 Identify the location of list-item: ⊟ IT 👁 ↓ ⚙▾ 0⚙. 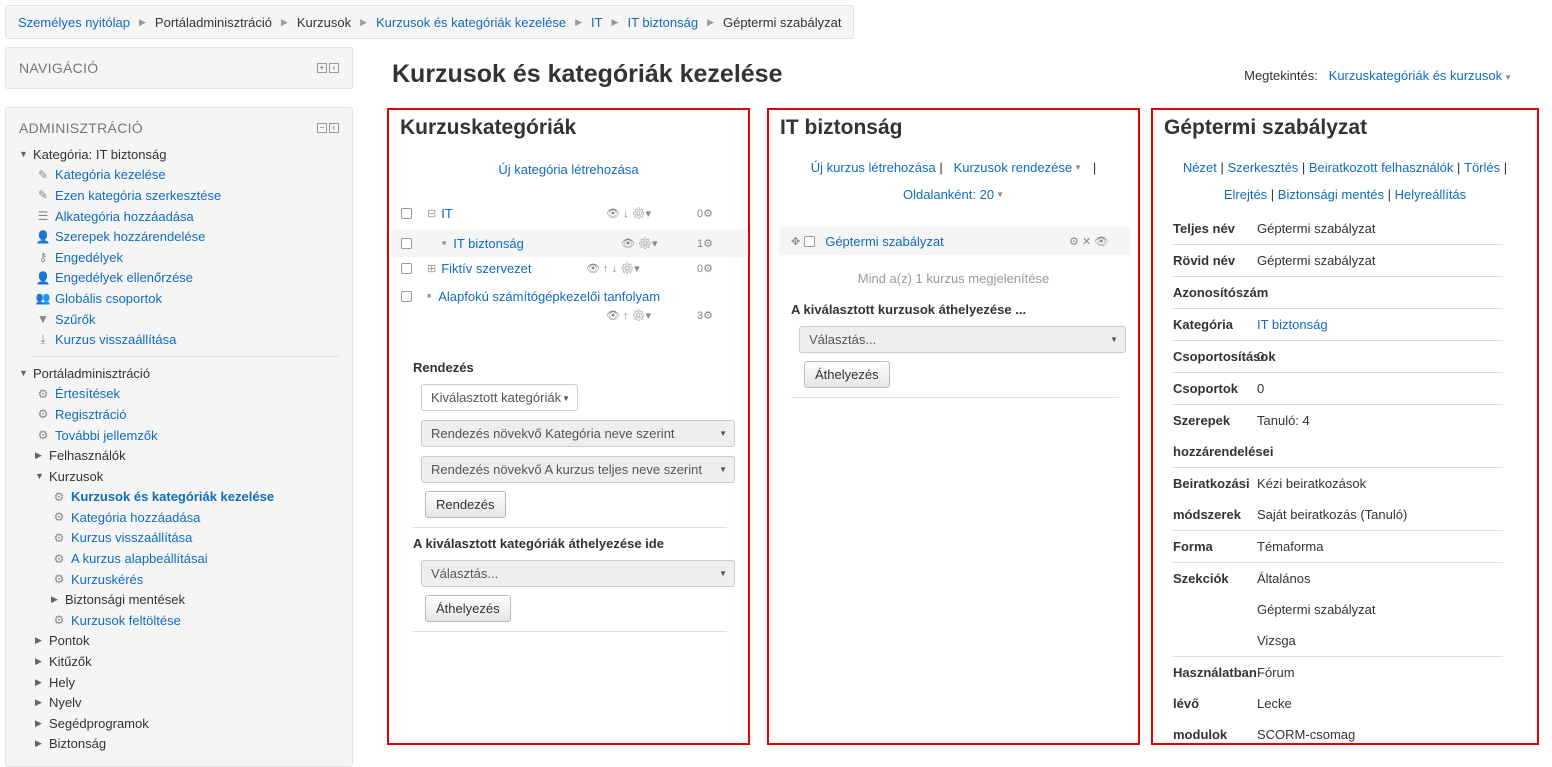
(563, 213).